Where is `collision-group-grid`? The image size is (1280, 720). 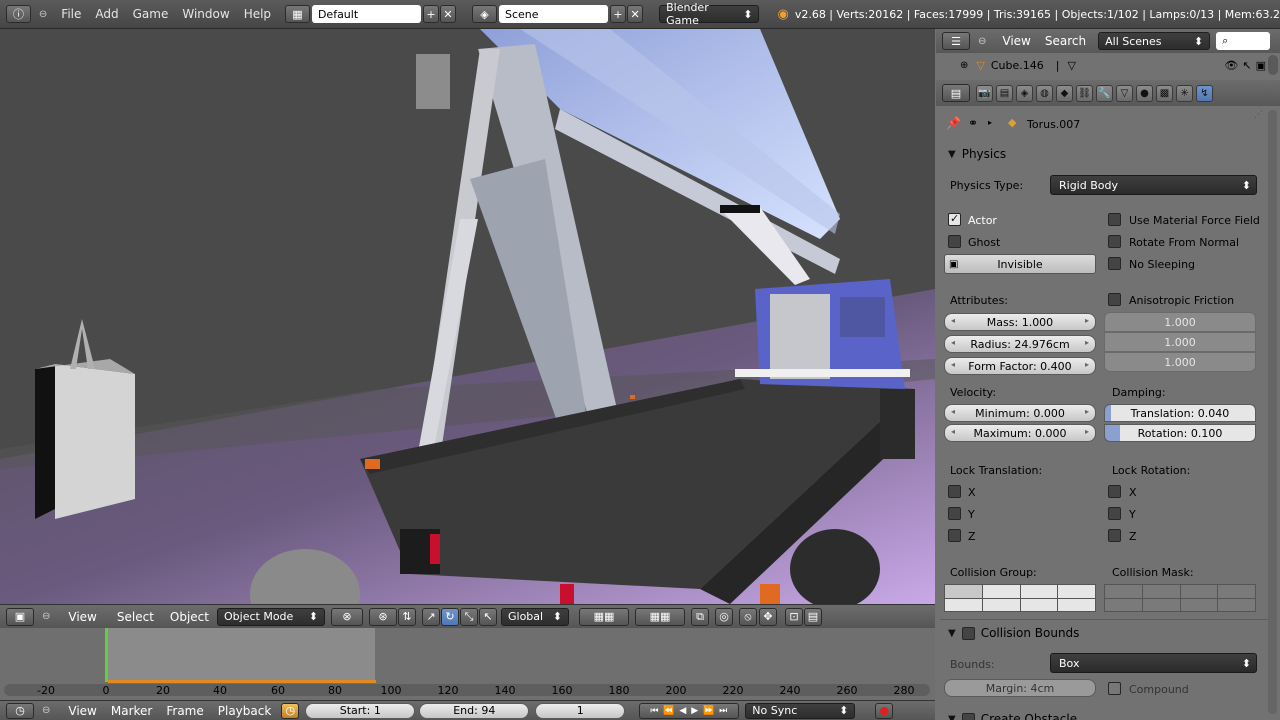
collision-group-grid is located at coordinates (1020, 598).